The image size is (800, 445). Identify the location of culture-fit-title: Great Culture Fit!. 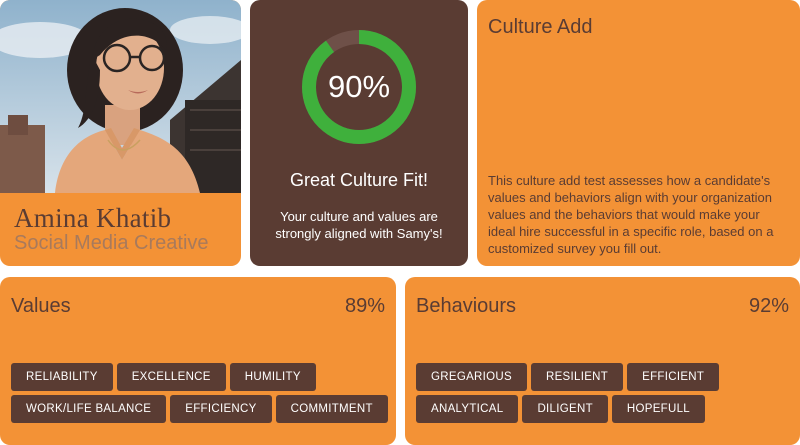
(359, 180).